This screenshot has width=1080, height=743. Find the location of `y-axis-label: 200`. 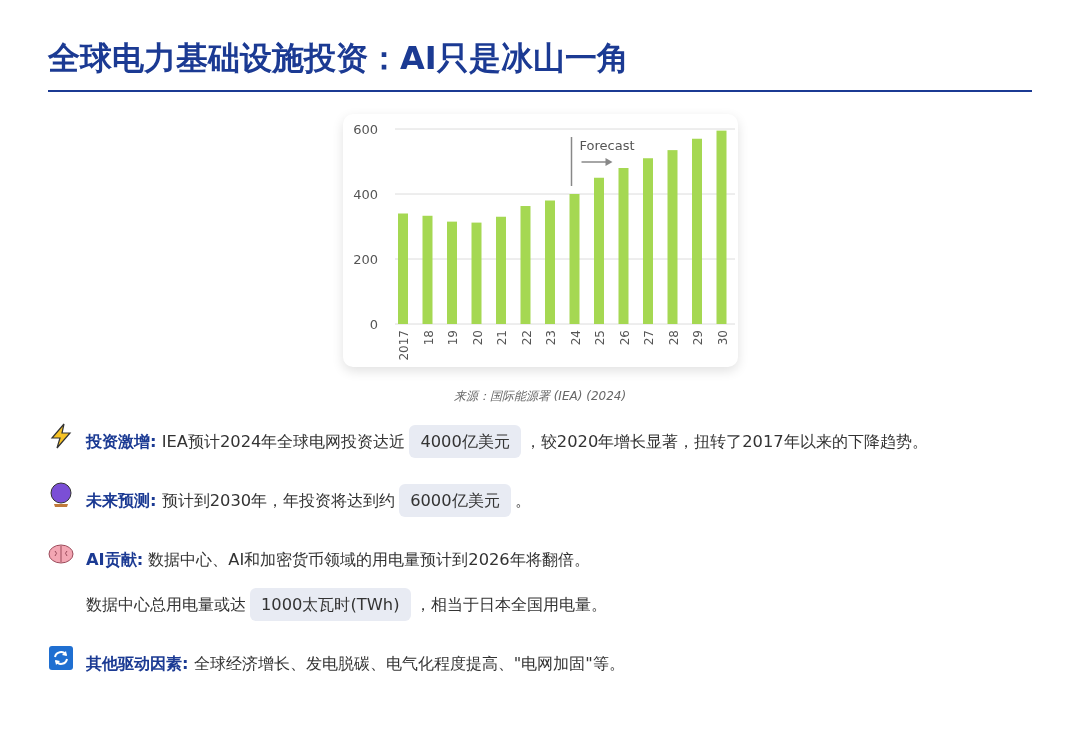

y-axis-label: 200 is located at coordinates (365, 259).